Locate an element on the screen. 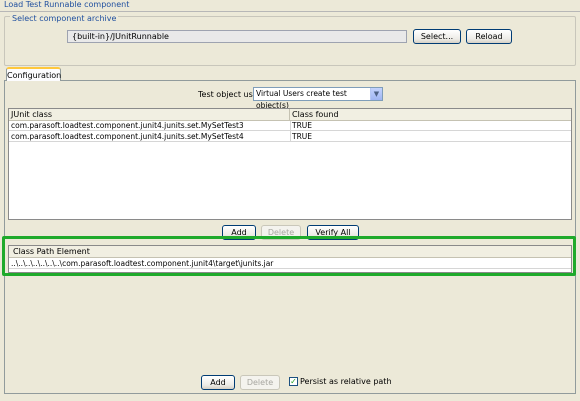 The width and height of the screenshot is (580, 401). test-object-label: Test object use is located at coordinates (228, 94).